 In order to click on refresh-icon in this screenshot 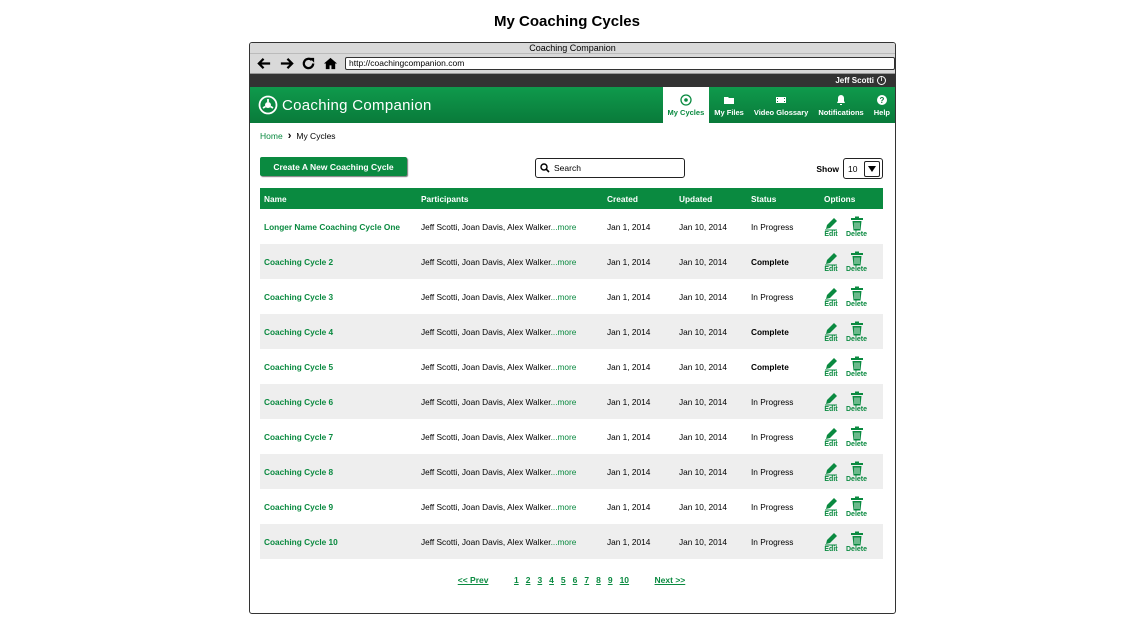, I will do `click(308, 64)`.